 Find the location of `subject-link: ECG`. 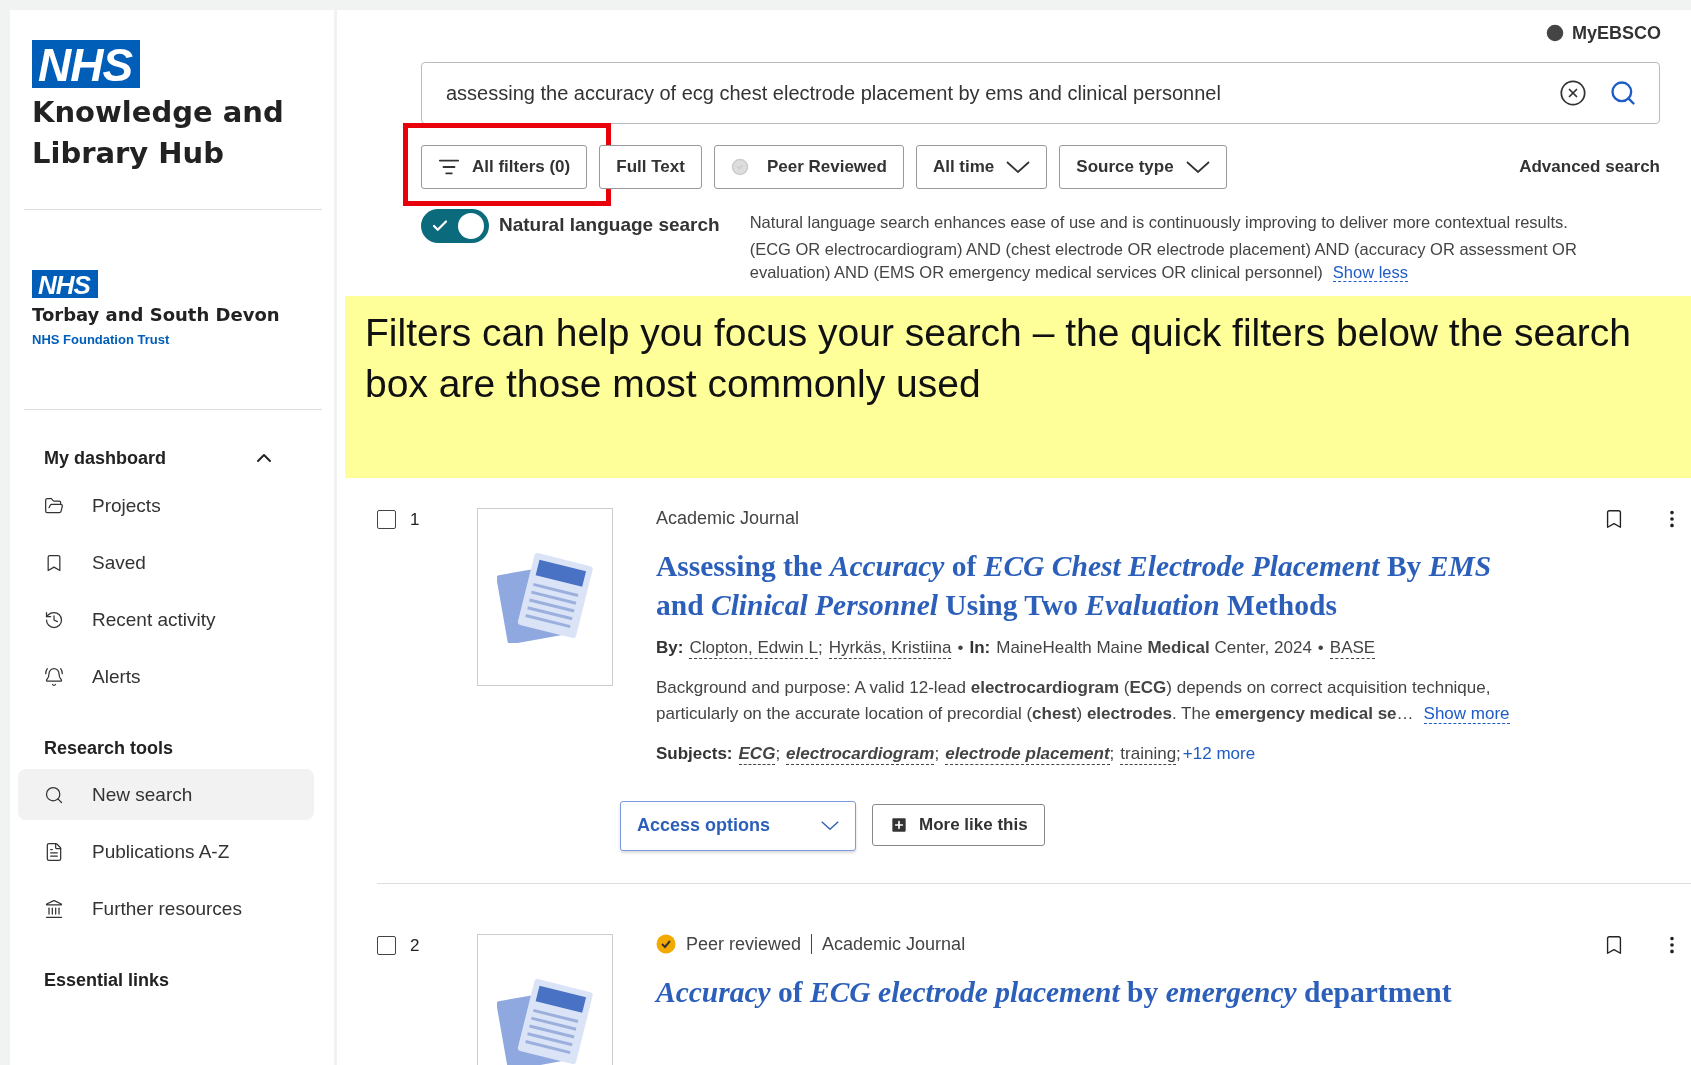

subject-link: ECG is located at coordinates (757, 754).